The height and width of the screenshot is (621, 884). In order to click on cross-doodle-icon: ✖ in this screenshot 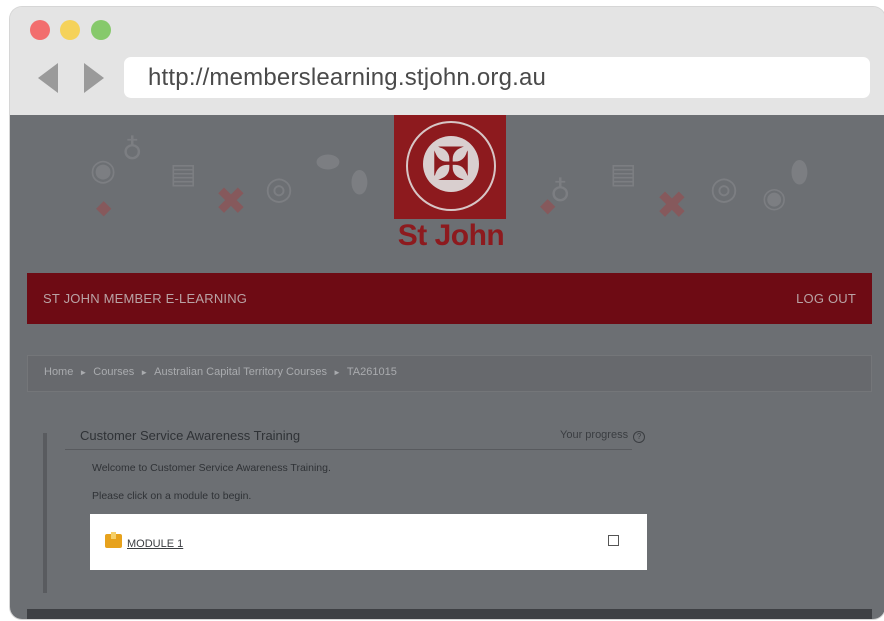, I will do `click(231, 201)`.